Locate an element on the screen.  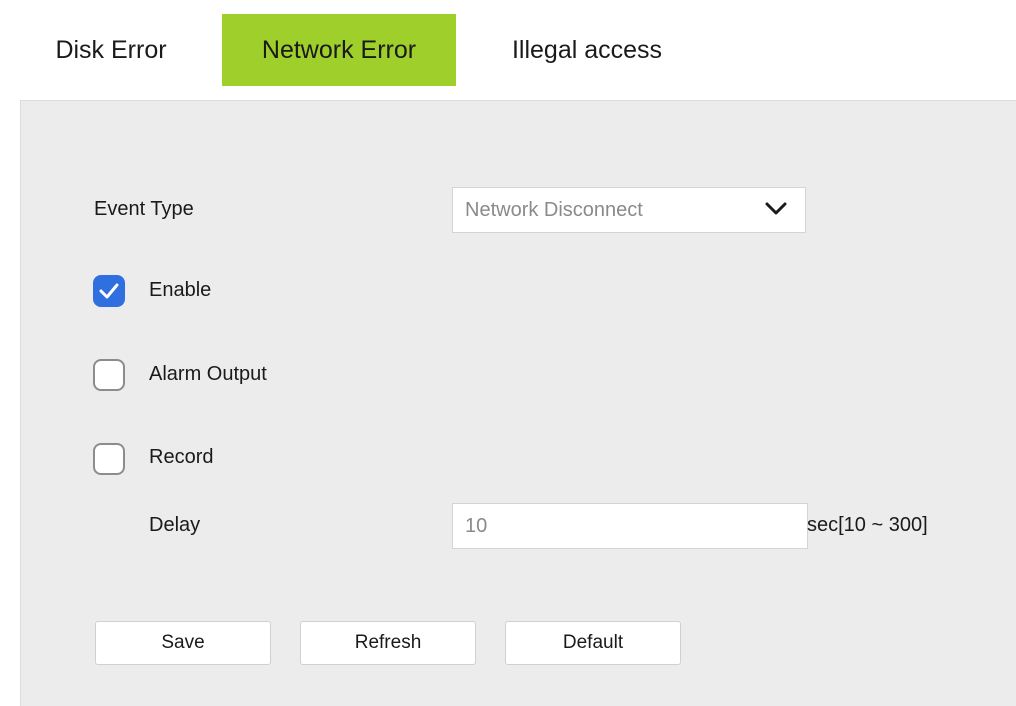
delay-label: Delay is located at coordinates (175, 525).